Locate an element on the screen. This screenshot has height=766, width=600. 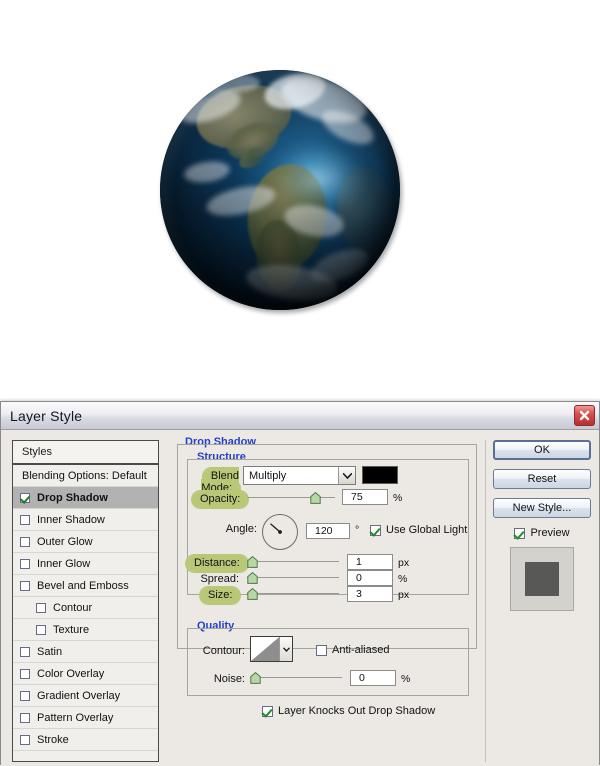
size-slider is located at coordinates (293, 593).